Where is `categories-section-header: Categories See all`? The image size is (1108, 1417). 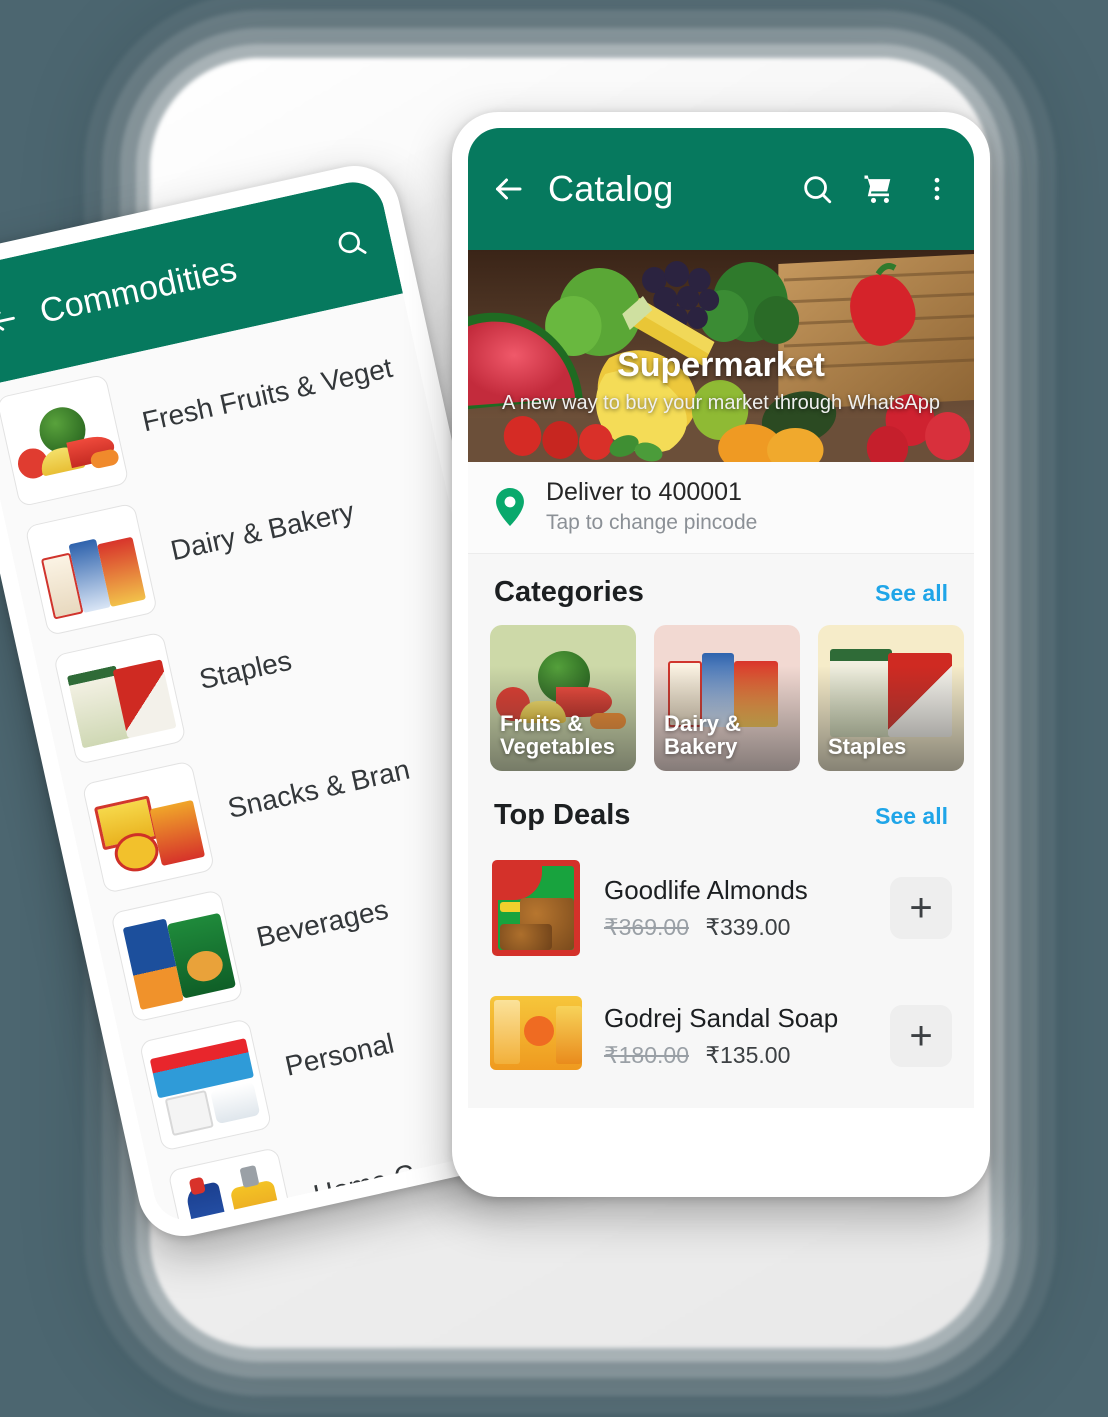
categories-section-header: Categories See all is located at coordinates (721, 587).